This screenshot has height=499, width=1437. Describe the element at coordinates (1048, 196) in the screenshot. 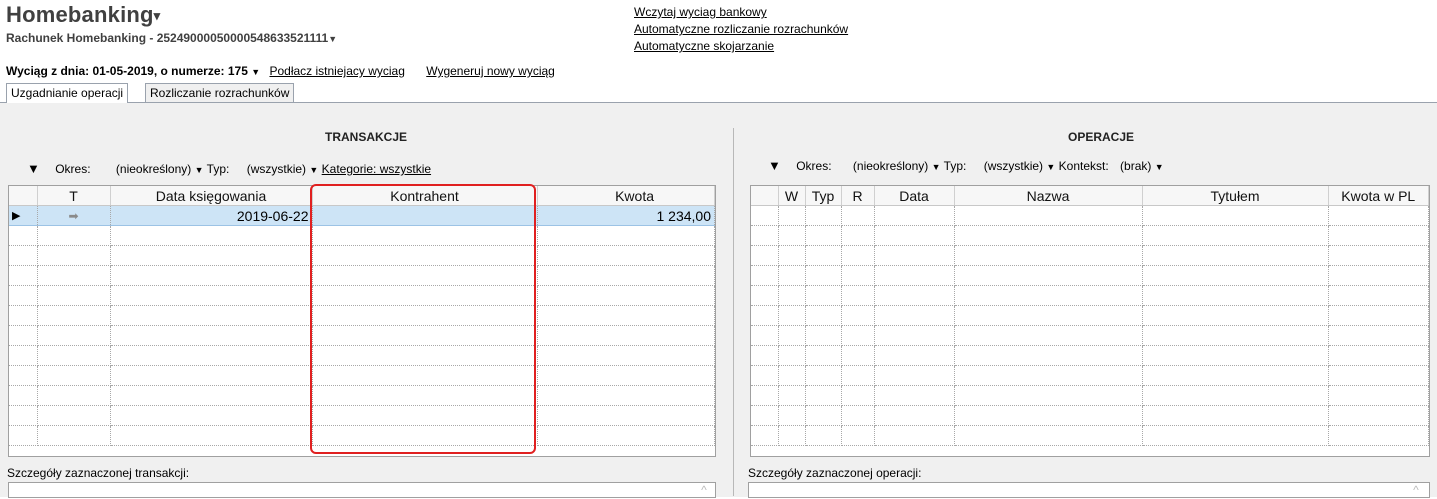

I see `column-header-name: Nazwa` at that location.